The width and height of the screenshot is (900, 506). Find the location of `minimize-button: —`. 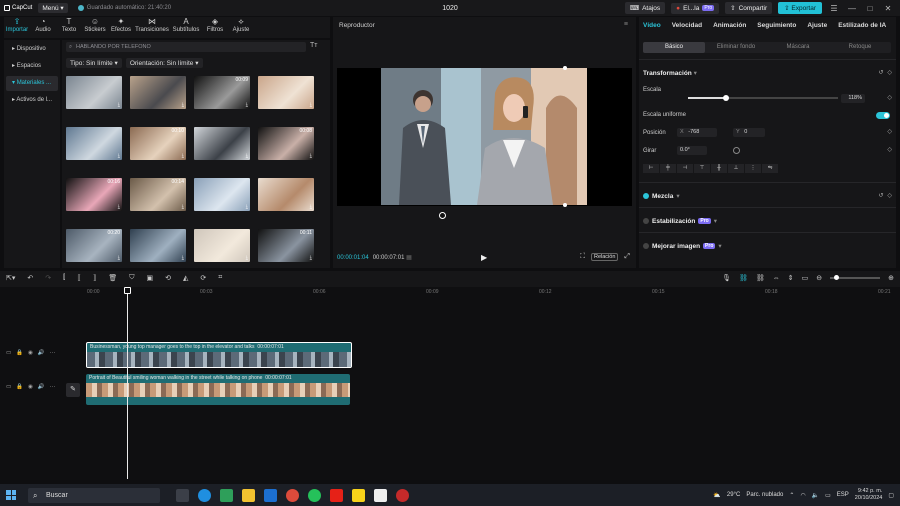

minimize-button: — is located at coordinates (852, 8).